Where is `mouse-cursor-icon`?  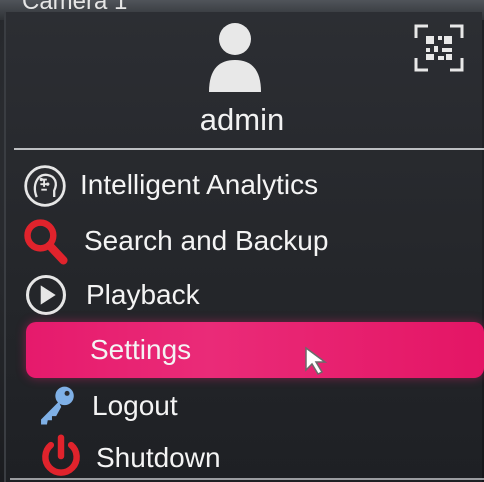
mouse-cursor-icon is located at coordinates (316, 360).